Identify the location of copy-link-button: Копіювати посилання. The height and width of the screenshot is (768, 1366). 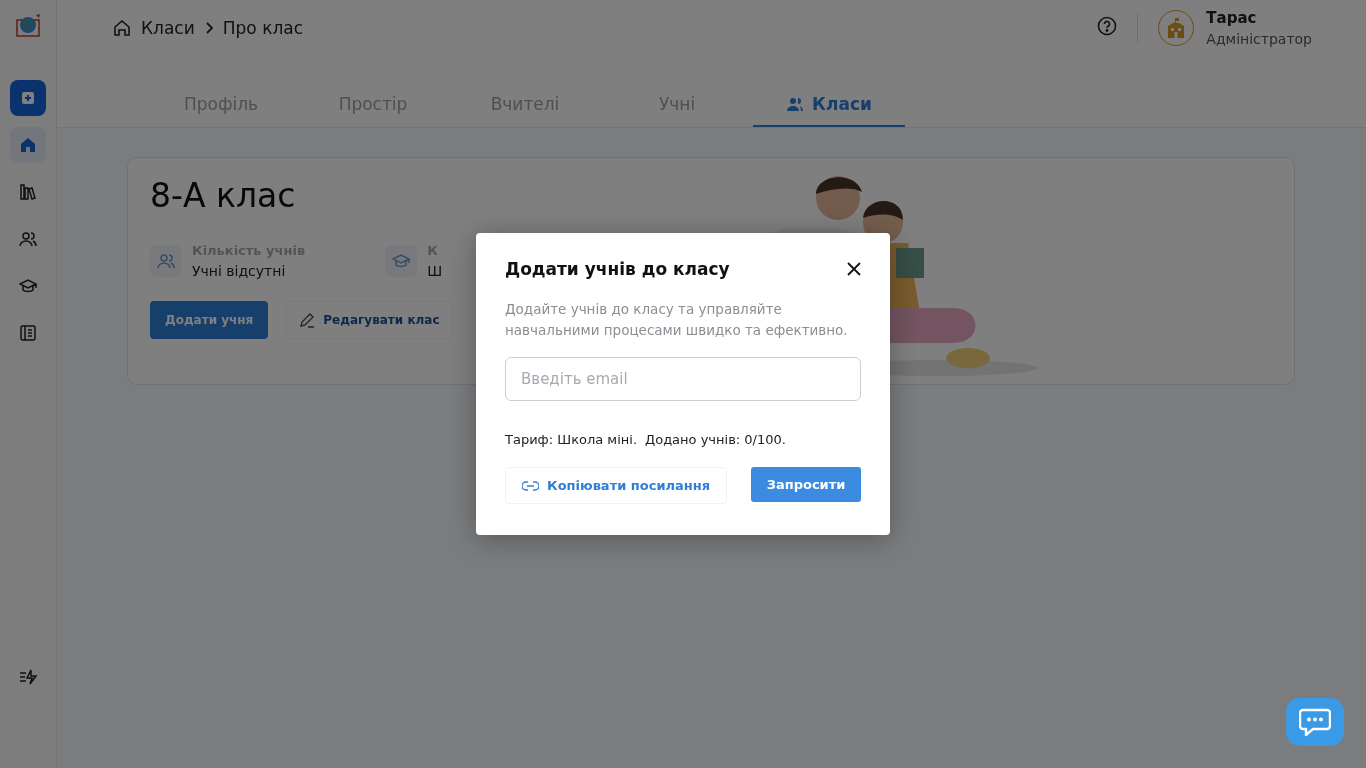
(616, 485).